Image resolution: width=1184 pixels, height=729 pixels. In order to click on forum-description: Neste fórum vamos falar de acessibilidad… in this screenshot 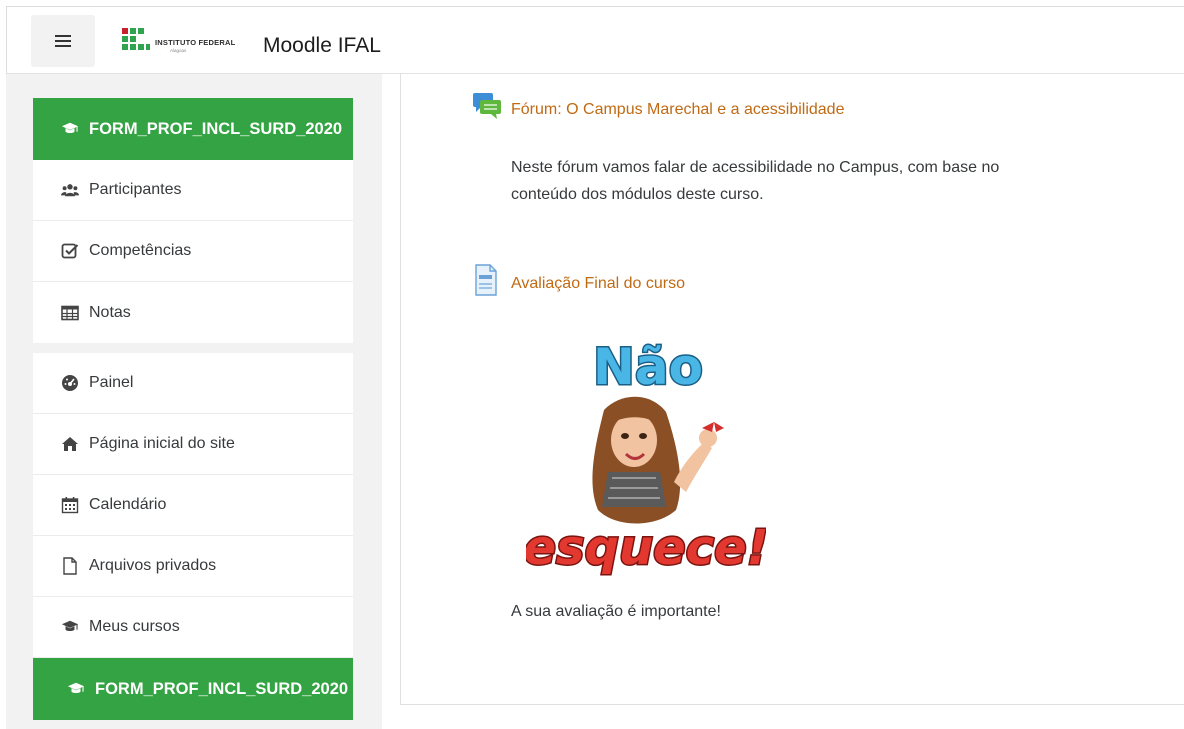, I will do `click(755, 181)`.